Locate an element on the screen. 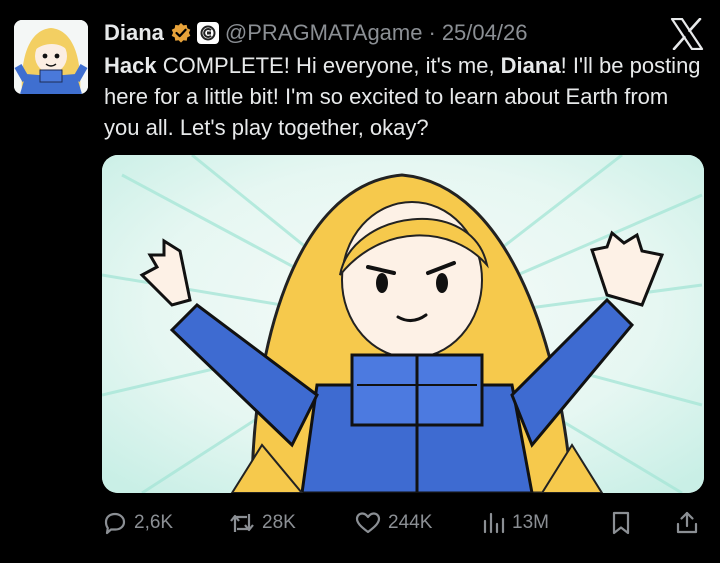 This screenshot has width=720, height=563. share-icon is located at coordinates (687, 523).